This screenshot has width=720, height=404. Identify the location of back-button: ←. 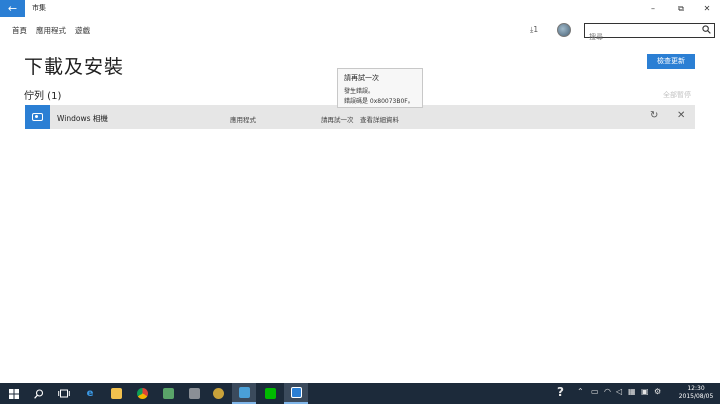
(12, 8).